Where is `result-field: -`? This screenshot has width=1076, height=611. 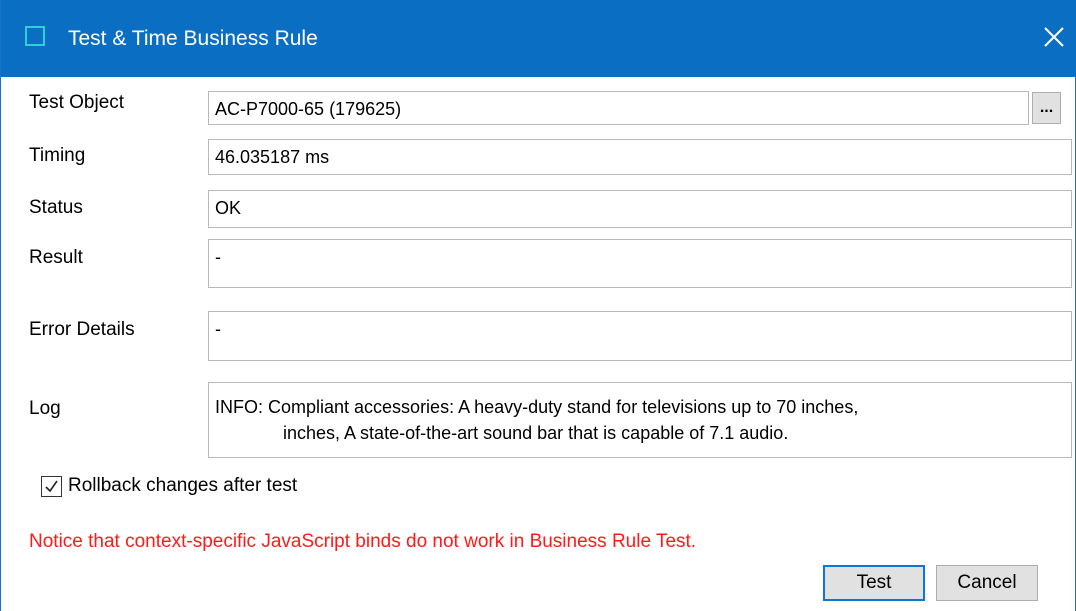
result-field: - is located at coordinates (640, 263).